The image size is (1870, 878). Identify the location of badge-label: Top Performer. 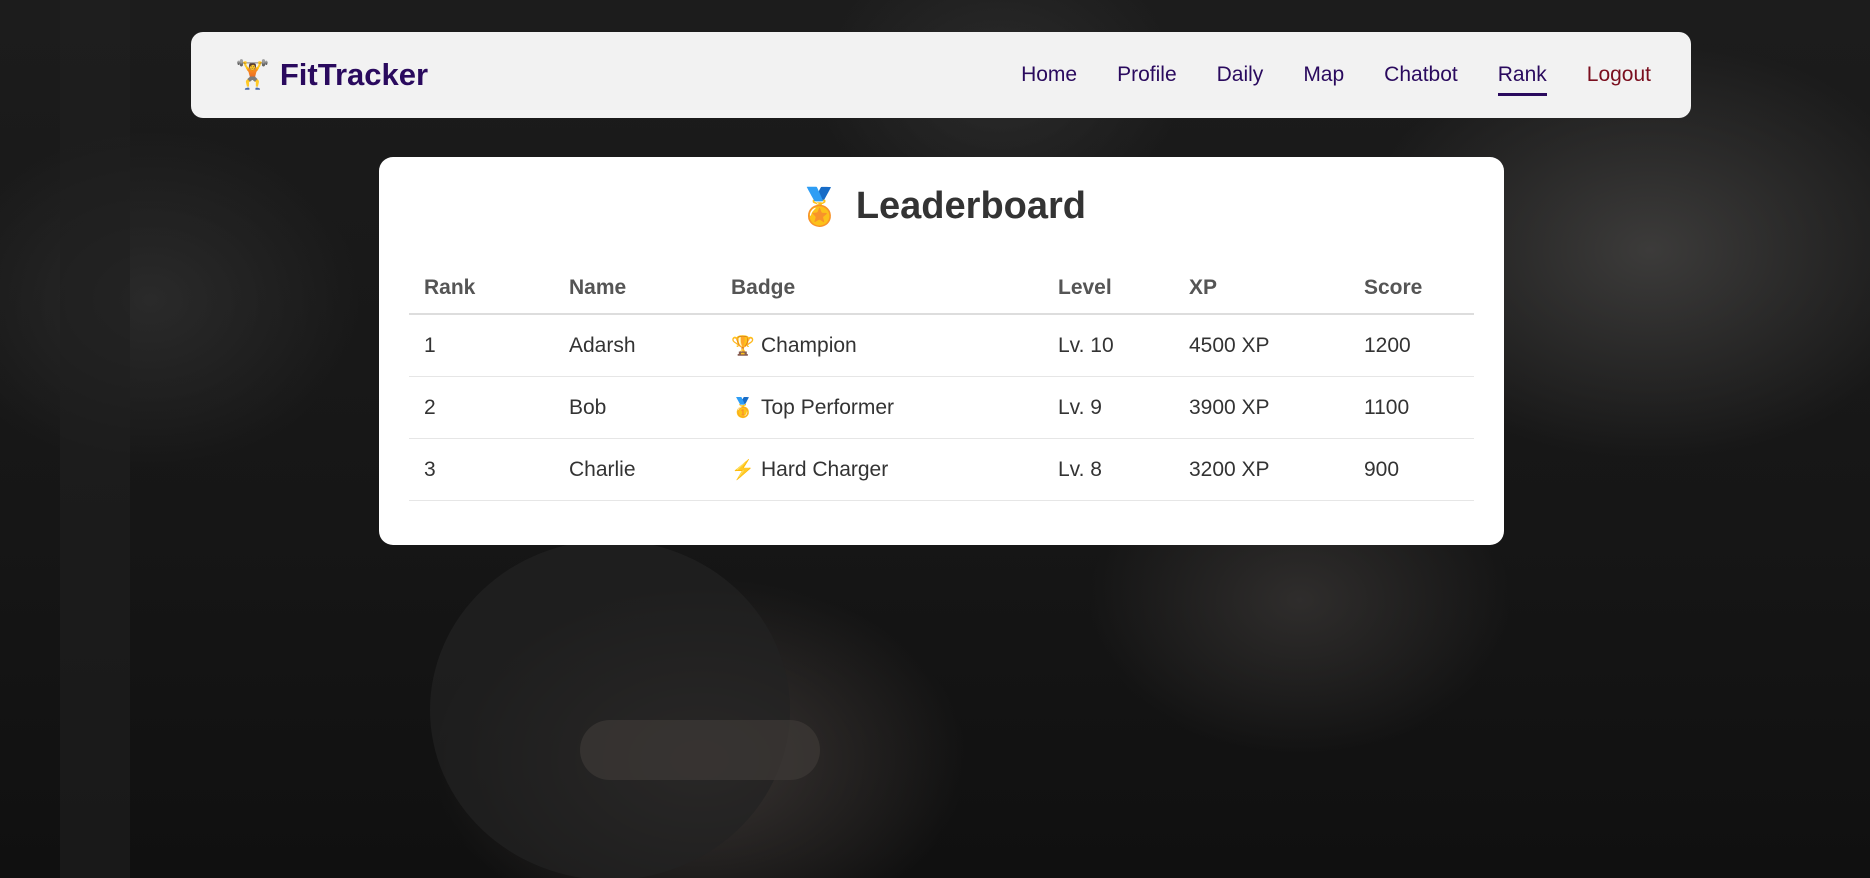
(828, 407).